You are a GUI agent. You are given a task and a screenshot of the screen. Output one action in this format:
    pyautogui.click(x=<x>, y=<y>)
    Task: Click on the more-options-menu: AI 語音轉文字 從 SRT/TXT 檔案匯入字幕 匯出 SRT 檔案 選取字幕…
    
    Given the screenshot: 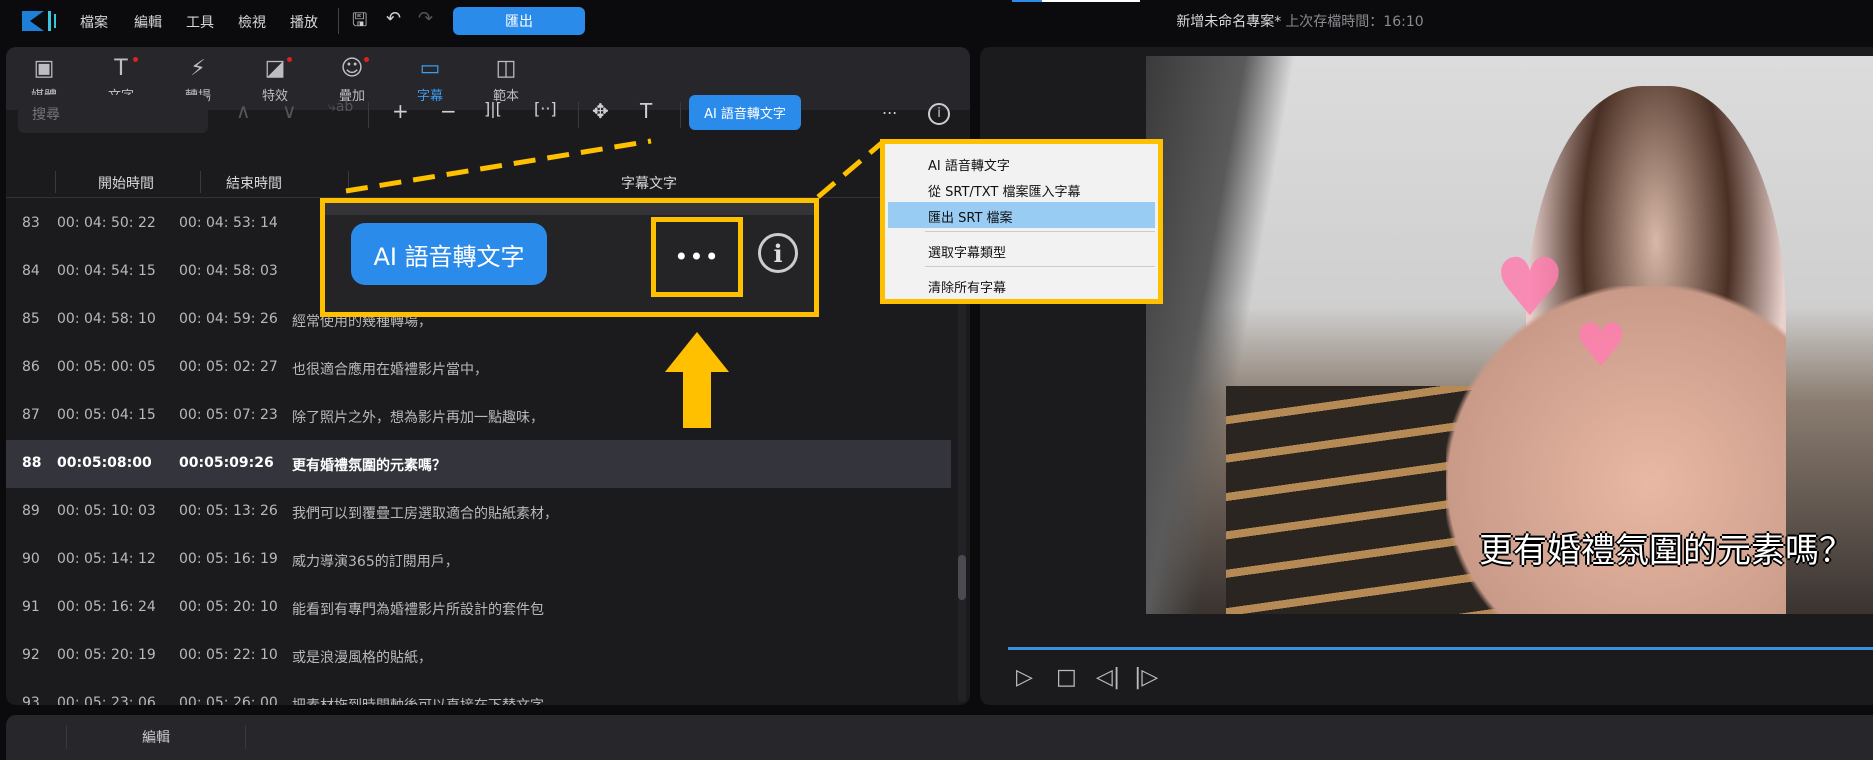 What is the action you would take?
    pyautogui.click(x=1021, y=221)
    